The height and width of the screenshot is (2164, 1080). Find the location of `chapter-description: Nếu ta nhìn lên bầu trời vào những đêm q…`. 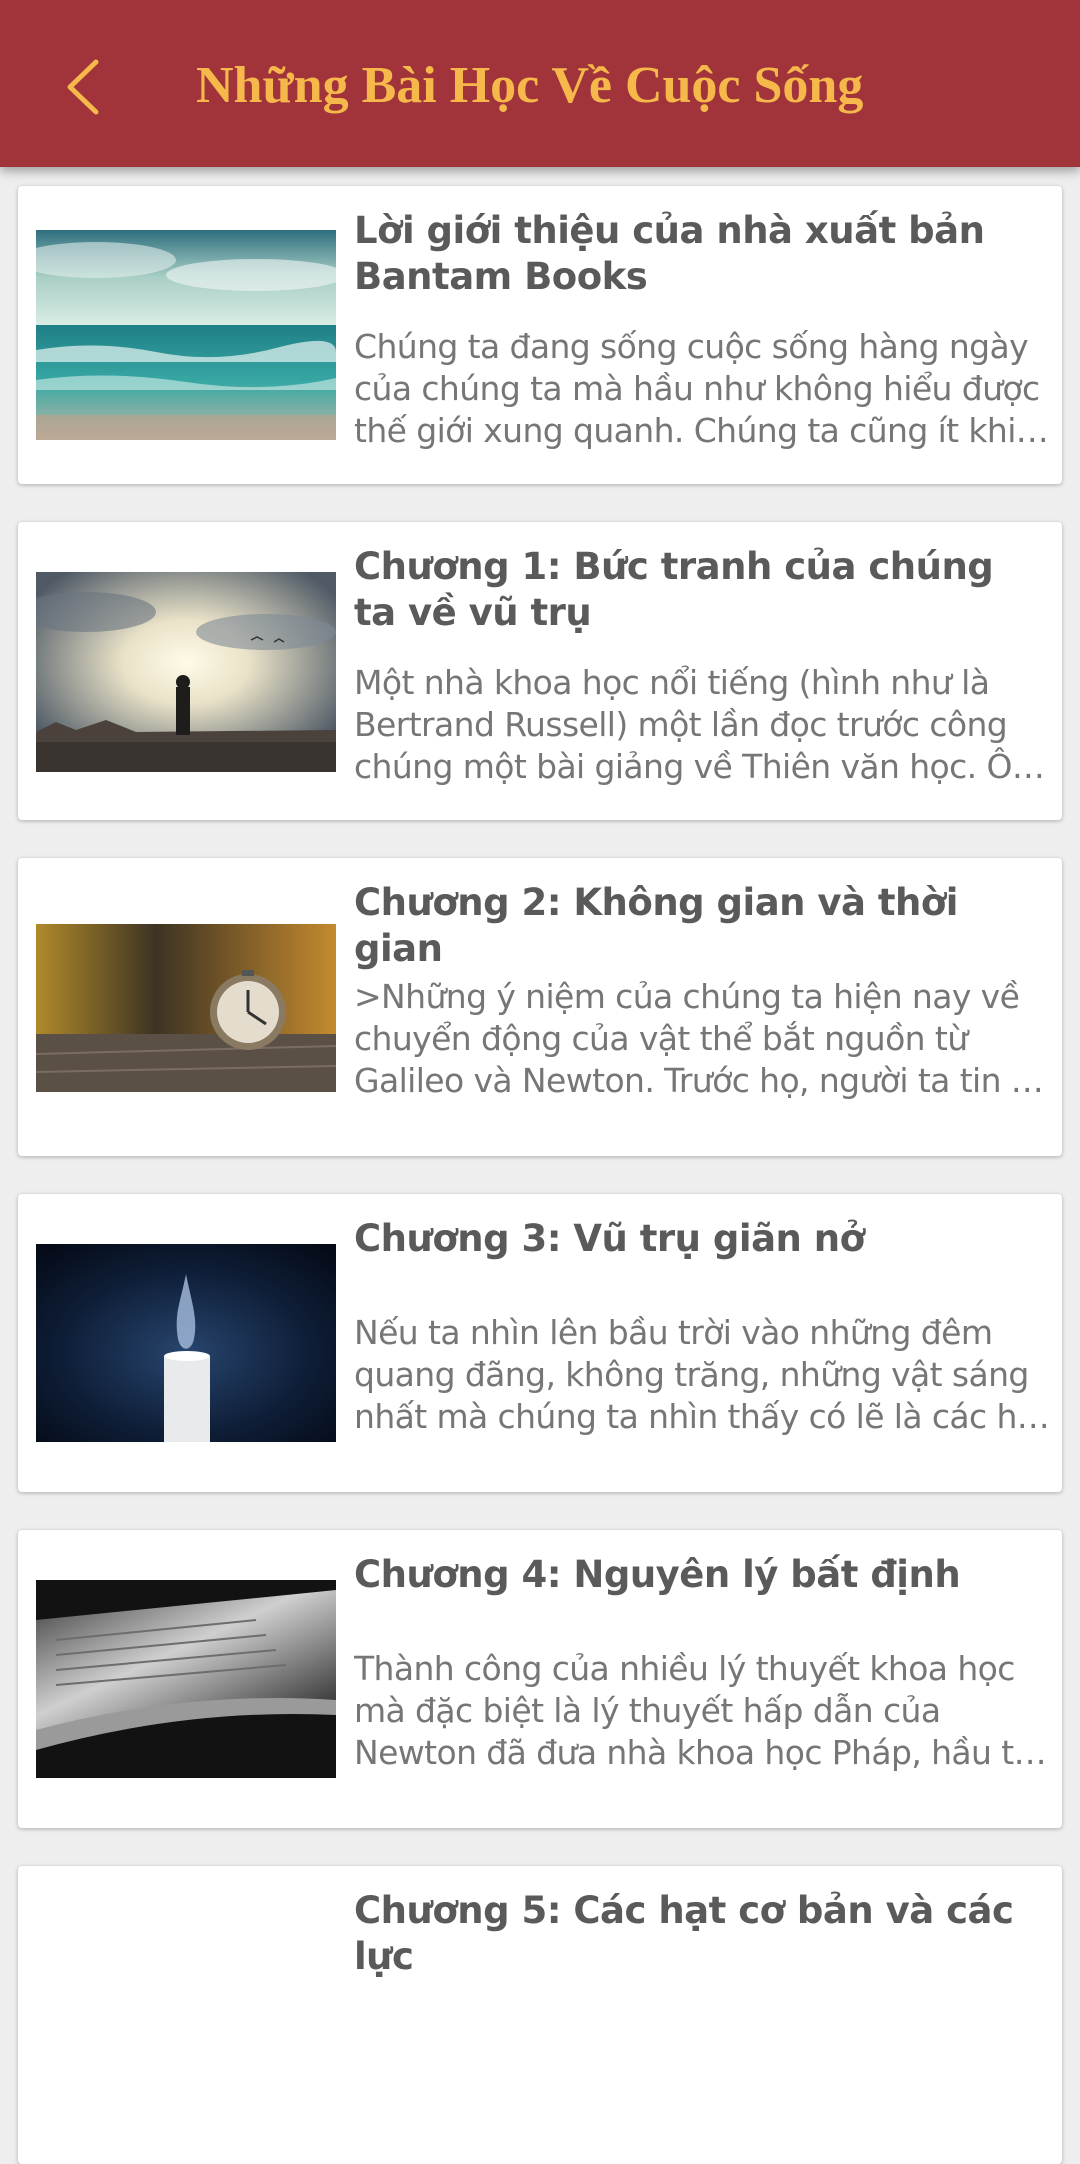

chapter-description: Nếu ta nhìn lên bầu trời vào những đêm q… is located at coordinates (702, 1374).